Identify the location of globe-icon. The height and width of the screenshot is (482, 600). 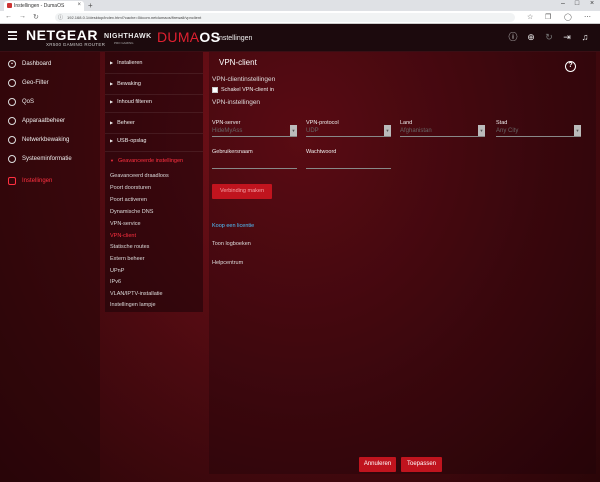
(12, 83).